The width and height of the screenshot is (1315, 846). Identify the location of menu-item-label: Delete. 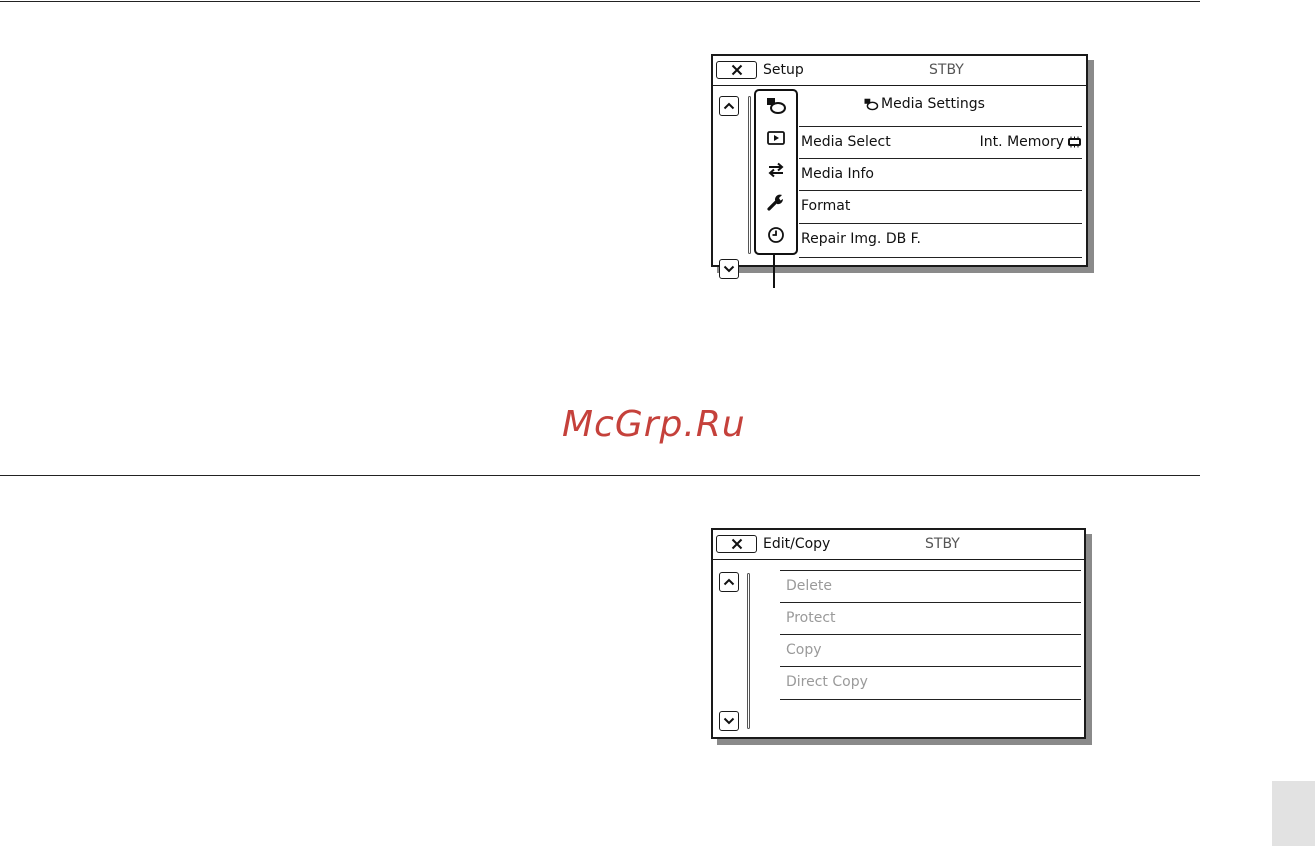
(809, 586).